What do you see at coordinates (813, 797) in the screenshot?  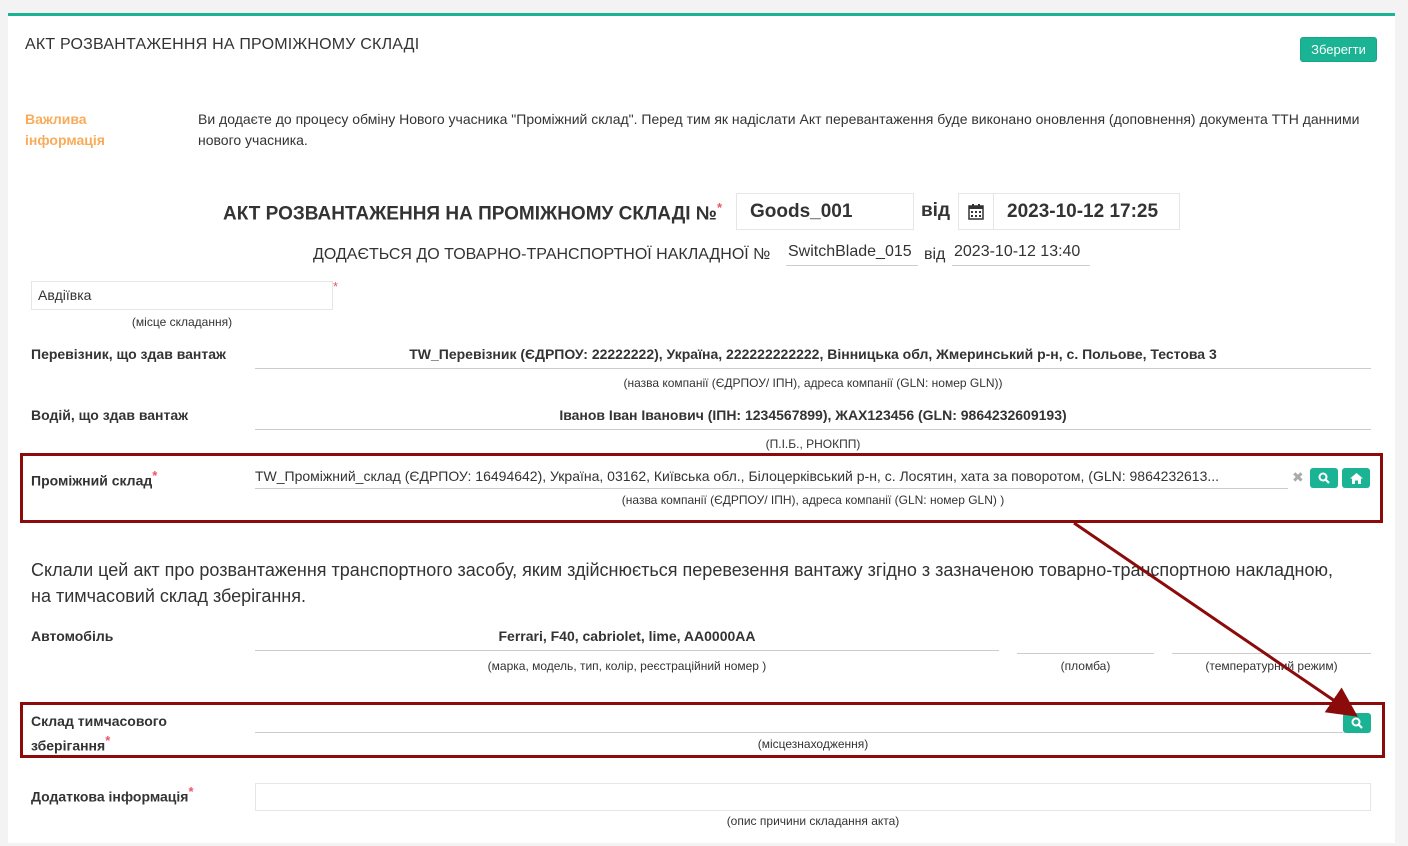 I see `additional-info-input` at bounding box center [813, 797].